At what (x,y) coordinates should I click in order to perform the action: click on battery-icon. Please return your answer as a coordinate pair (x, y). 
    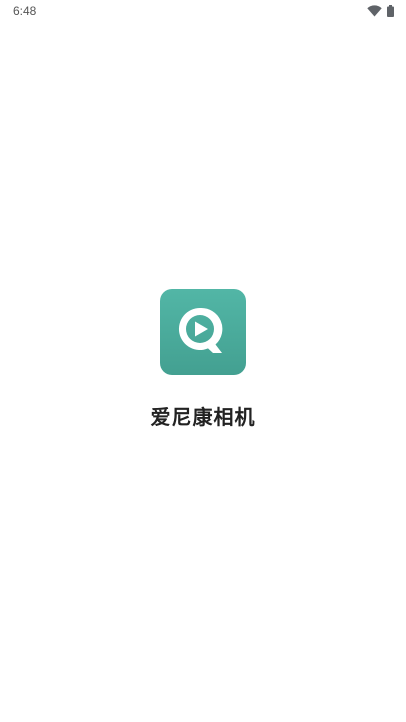
    Looking at the image, I should click on (390, 11).